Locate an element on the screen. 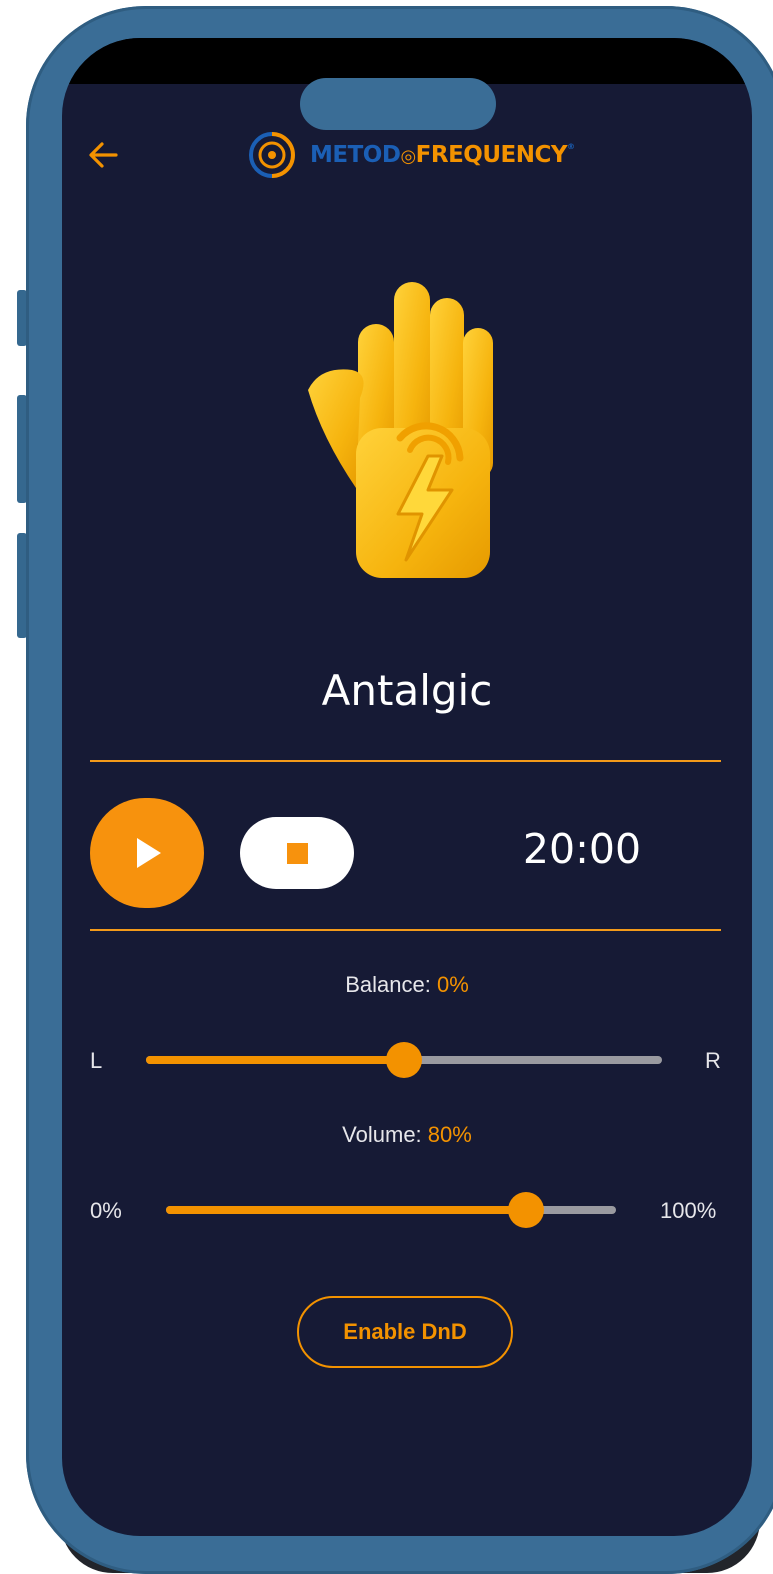 This screenshot has width=773, height=1574. enable-dnd-button: Enable DnD is located at coordinates (405, 1332).